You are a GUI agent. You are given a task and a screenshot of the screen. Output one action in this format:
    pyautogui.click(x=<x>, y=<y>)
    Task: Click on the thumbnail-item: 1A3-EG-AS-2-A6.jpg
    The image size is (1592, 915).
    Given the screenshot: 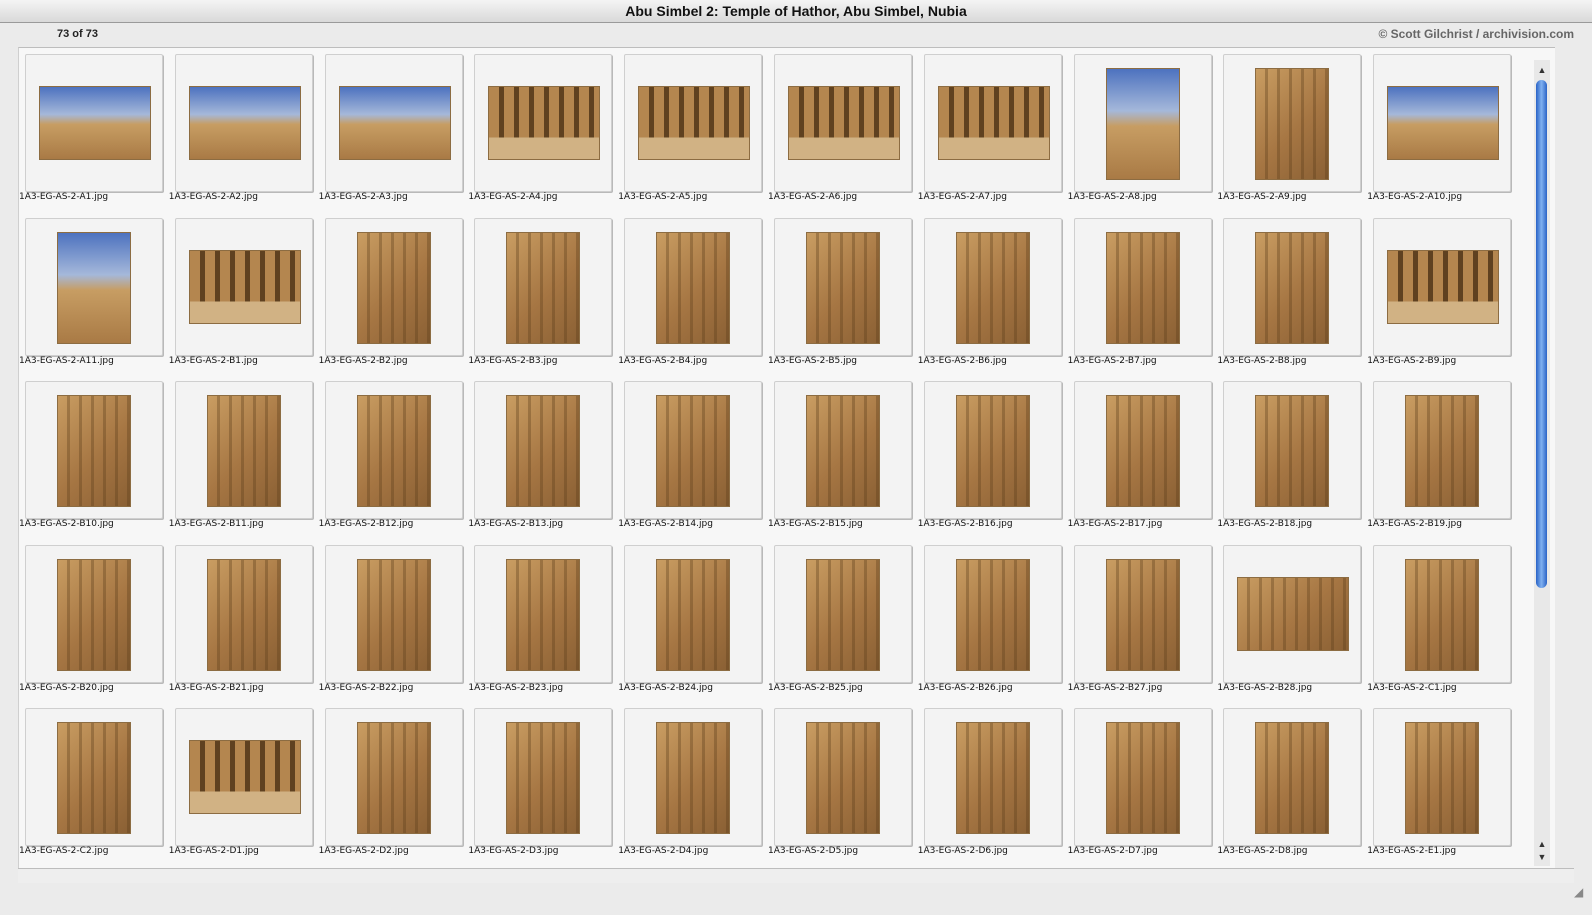 What is the action you would take?
    pyautogui.click(x=843, y=127)
    